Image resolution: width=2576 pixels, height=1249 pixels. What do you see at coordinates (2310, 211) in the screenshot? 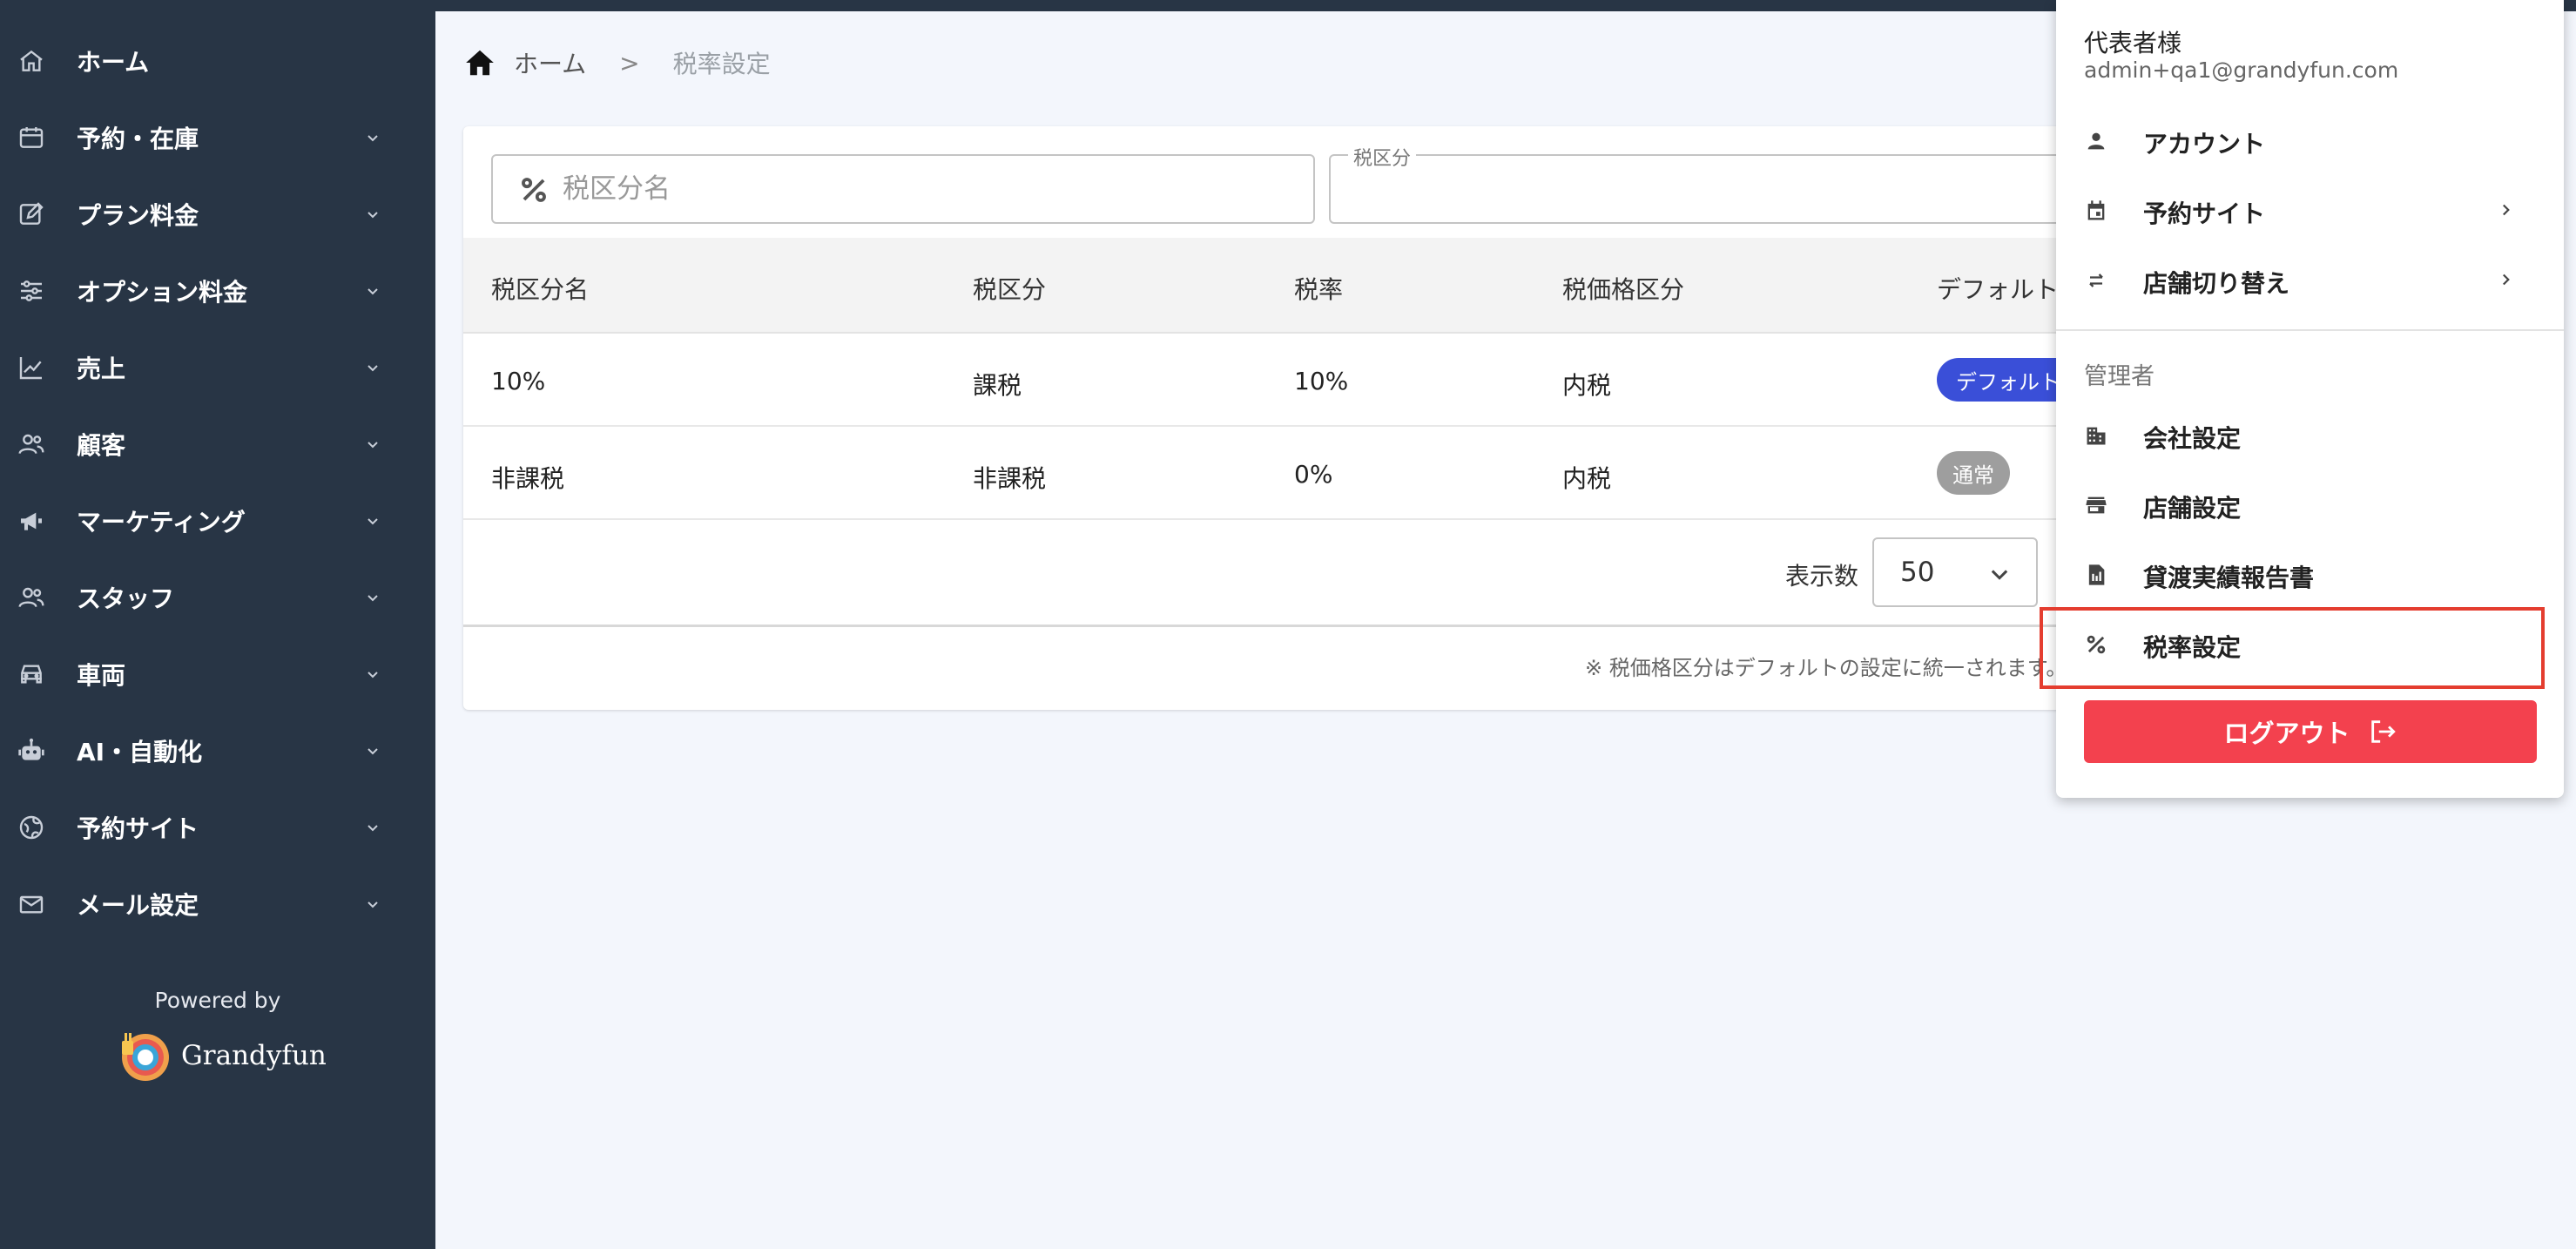
I see `menu-item-booking-site: 予約サイト` at bounding box center [2310, 211].